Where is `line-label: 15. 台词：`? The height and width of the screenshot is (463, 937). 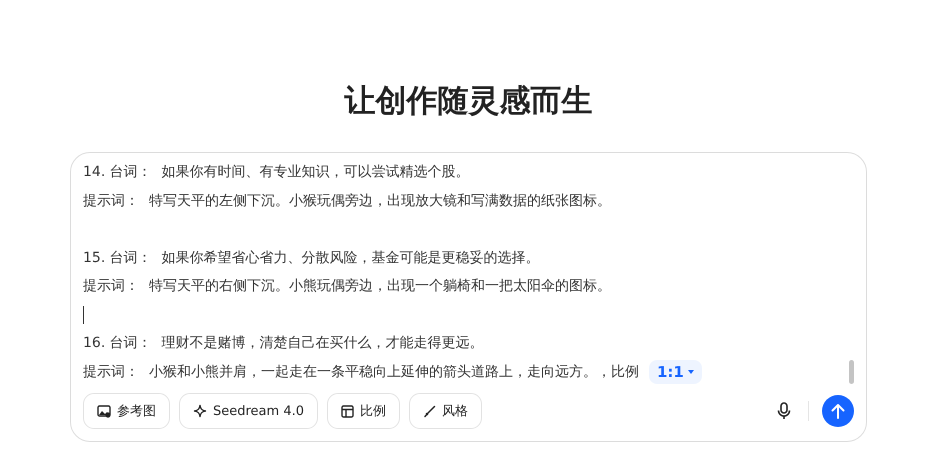
line-label: 15. 台词： is located at coordinates (117, 257).